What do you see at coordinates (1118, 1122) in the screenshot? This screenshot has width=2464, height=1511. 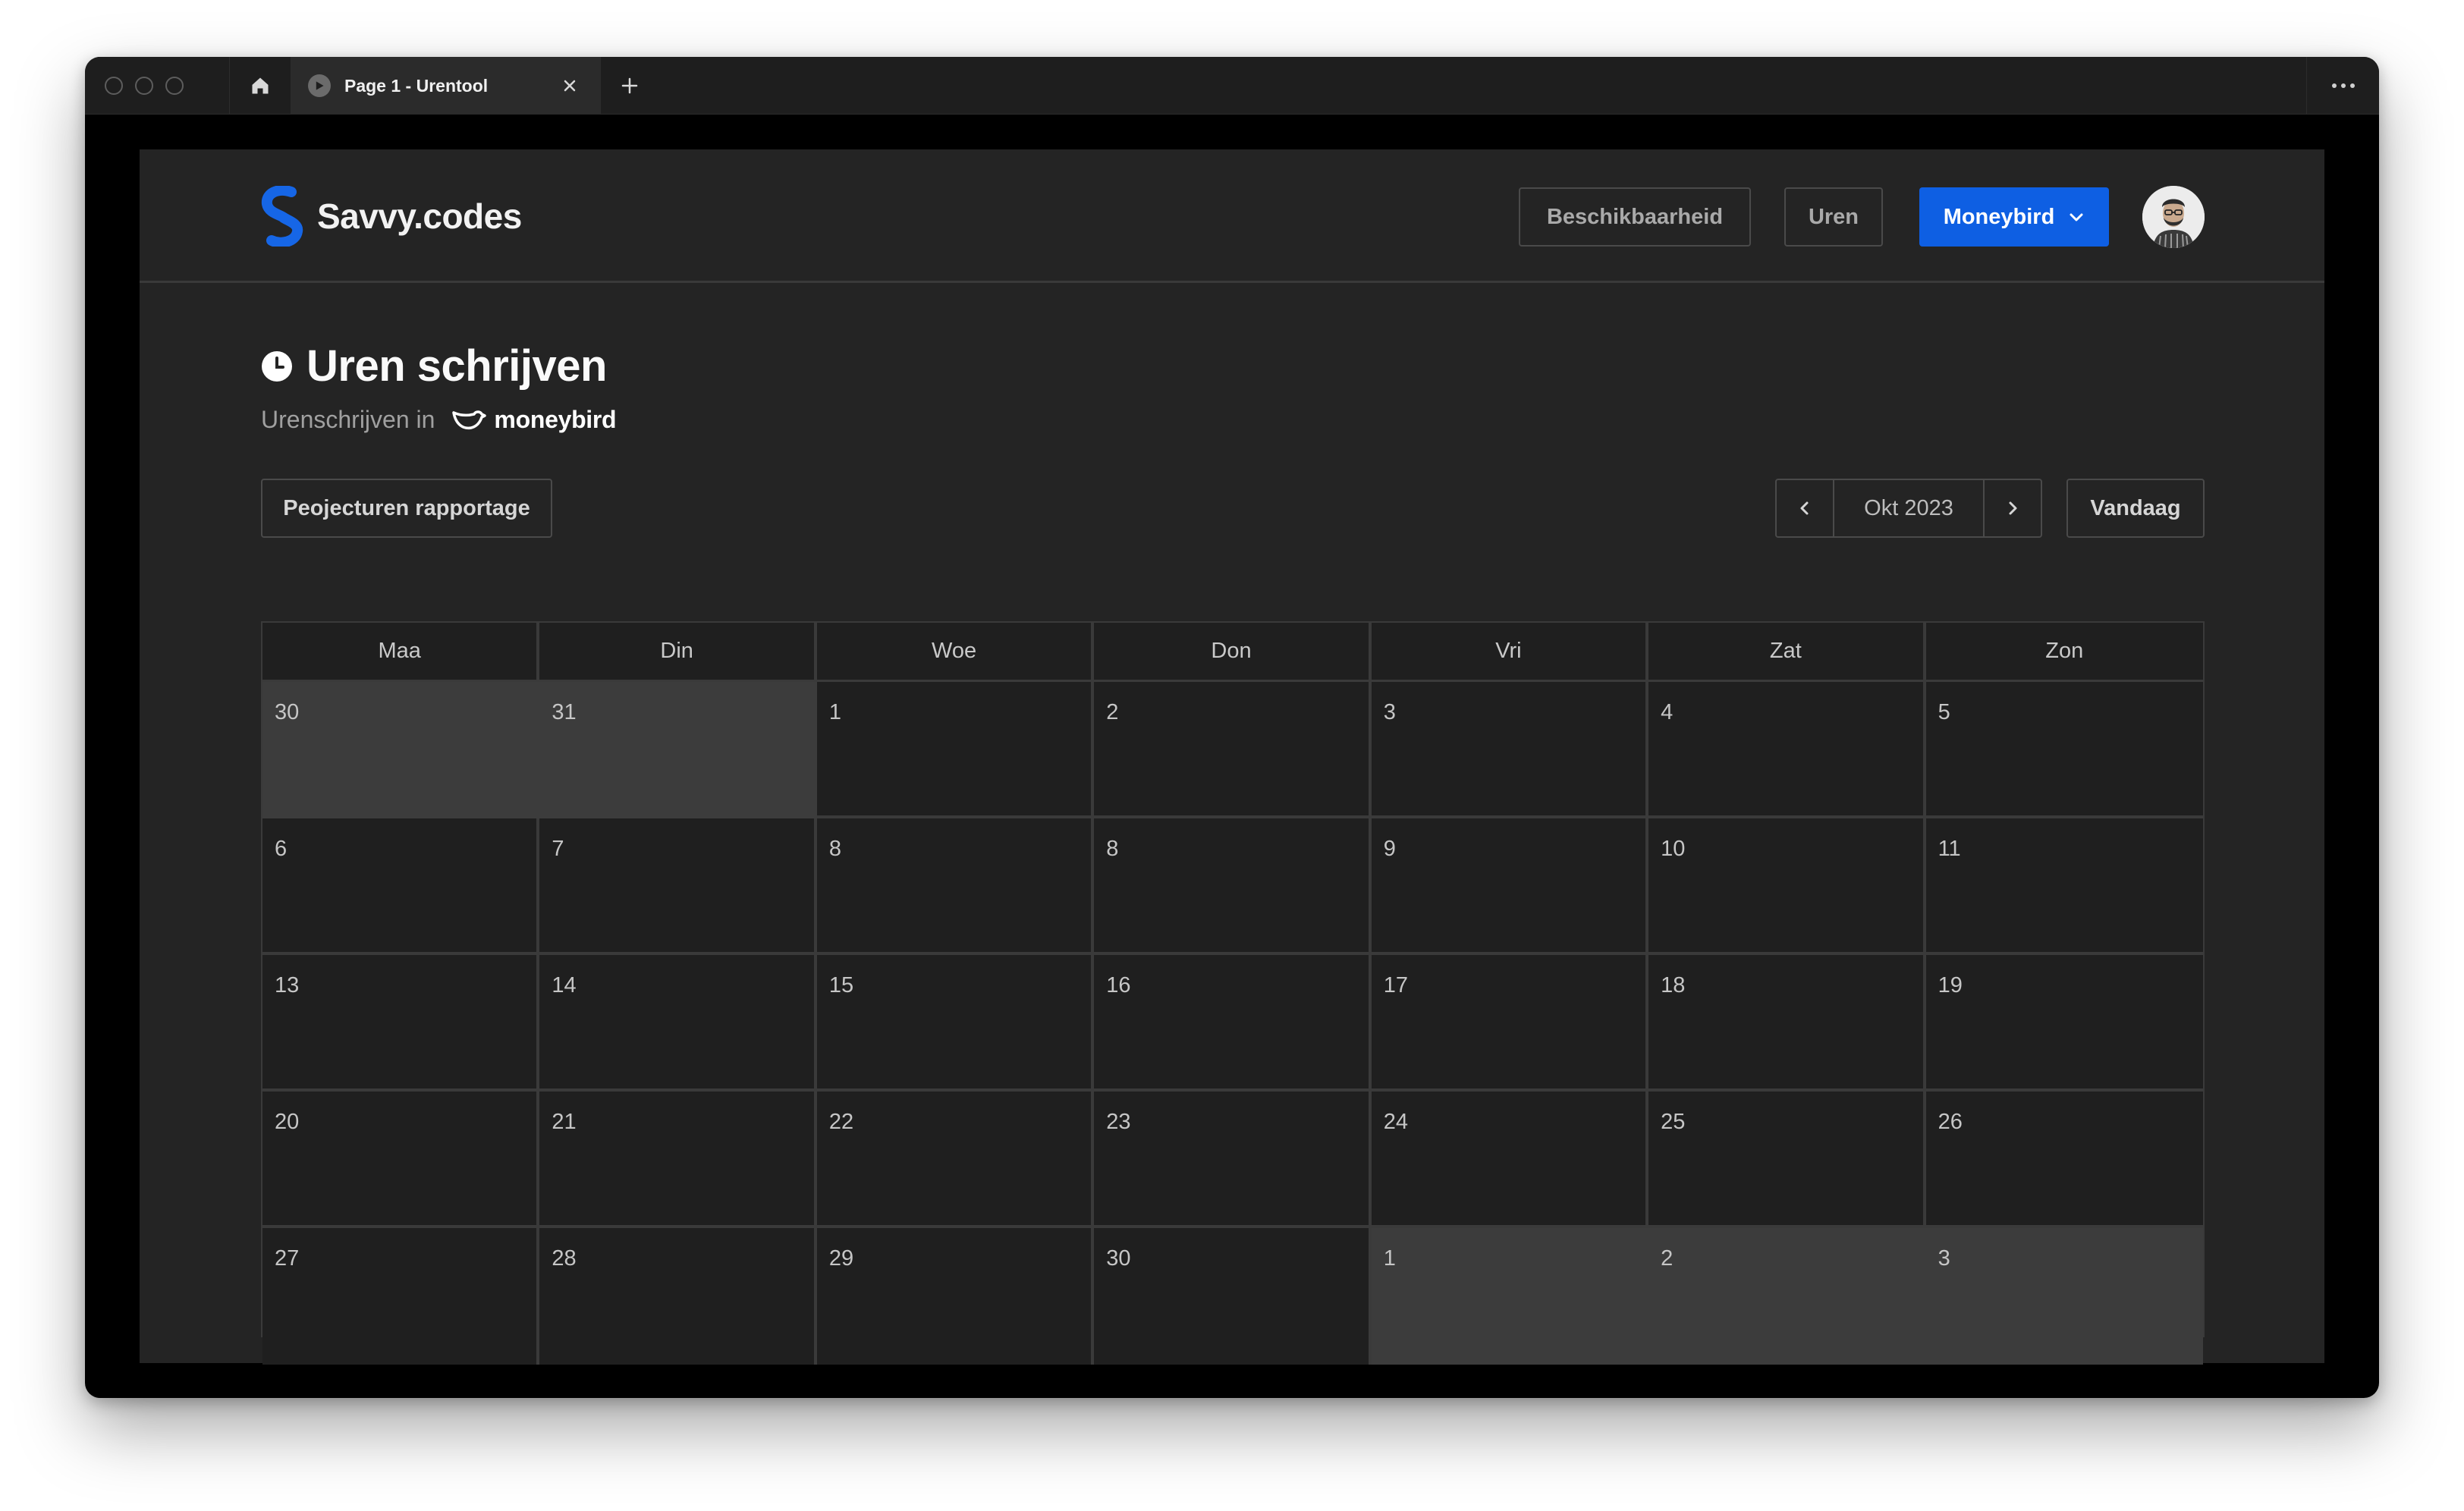 I see `day-number: 23` at bounding box center [1118, 1122].